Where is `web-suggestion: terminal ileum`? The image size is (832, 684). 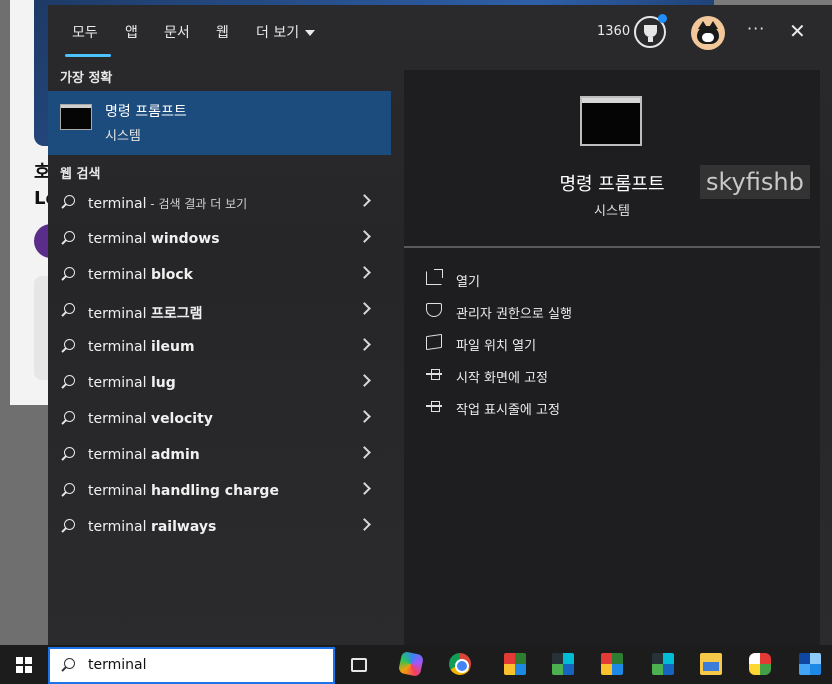
web-suggestion: terminal ileum is located at coordinates (219, 348).